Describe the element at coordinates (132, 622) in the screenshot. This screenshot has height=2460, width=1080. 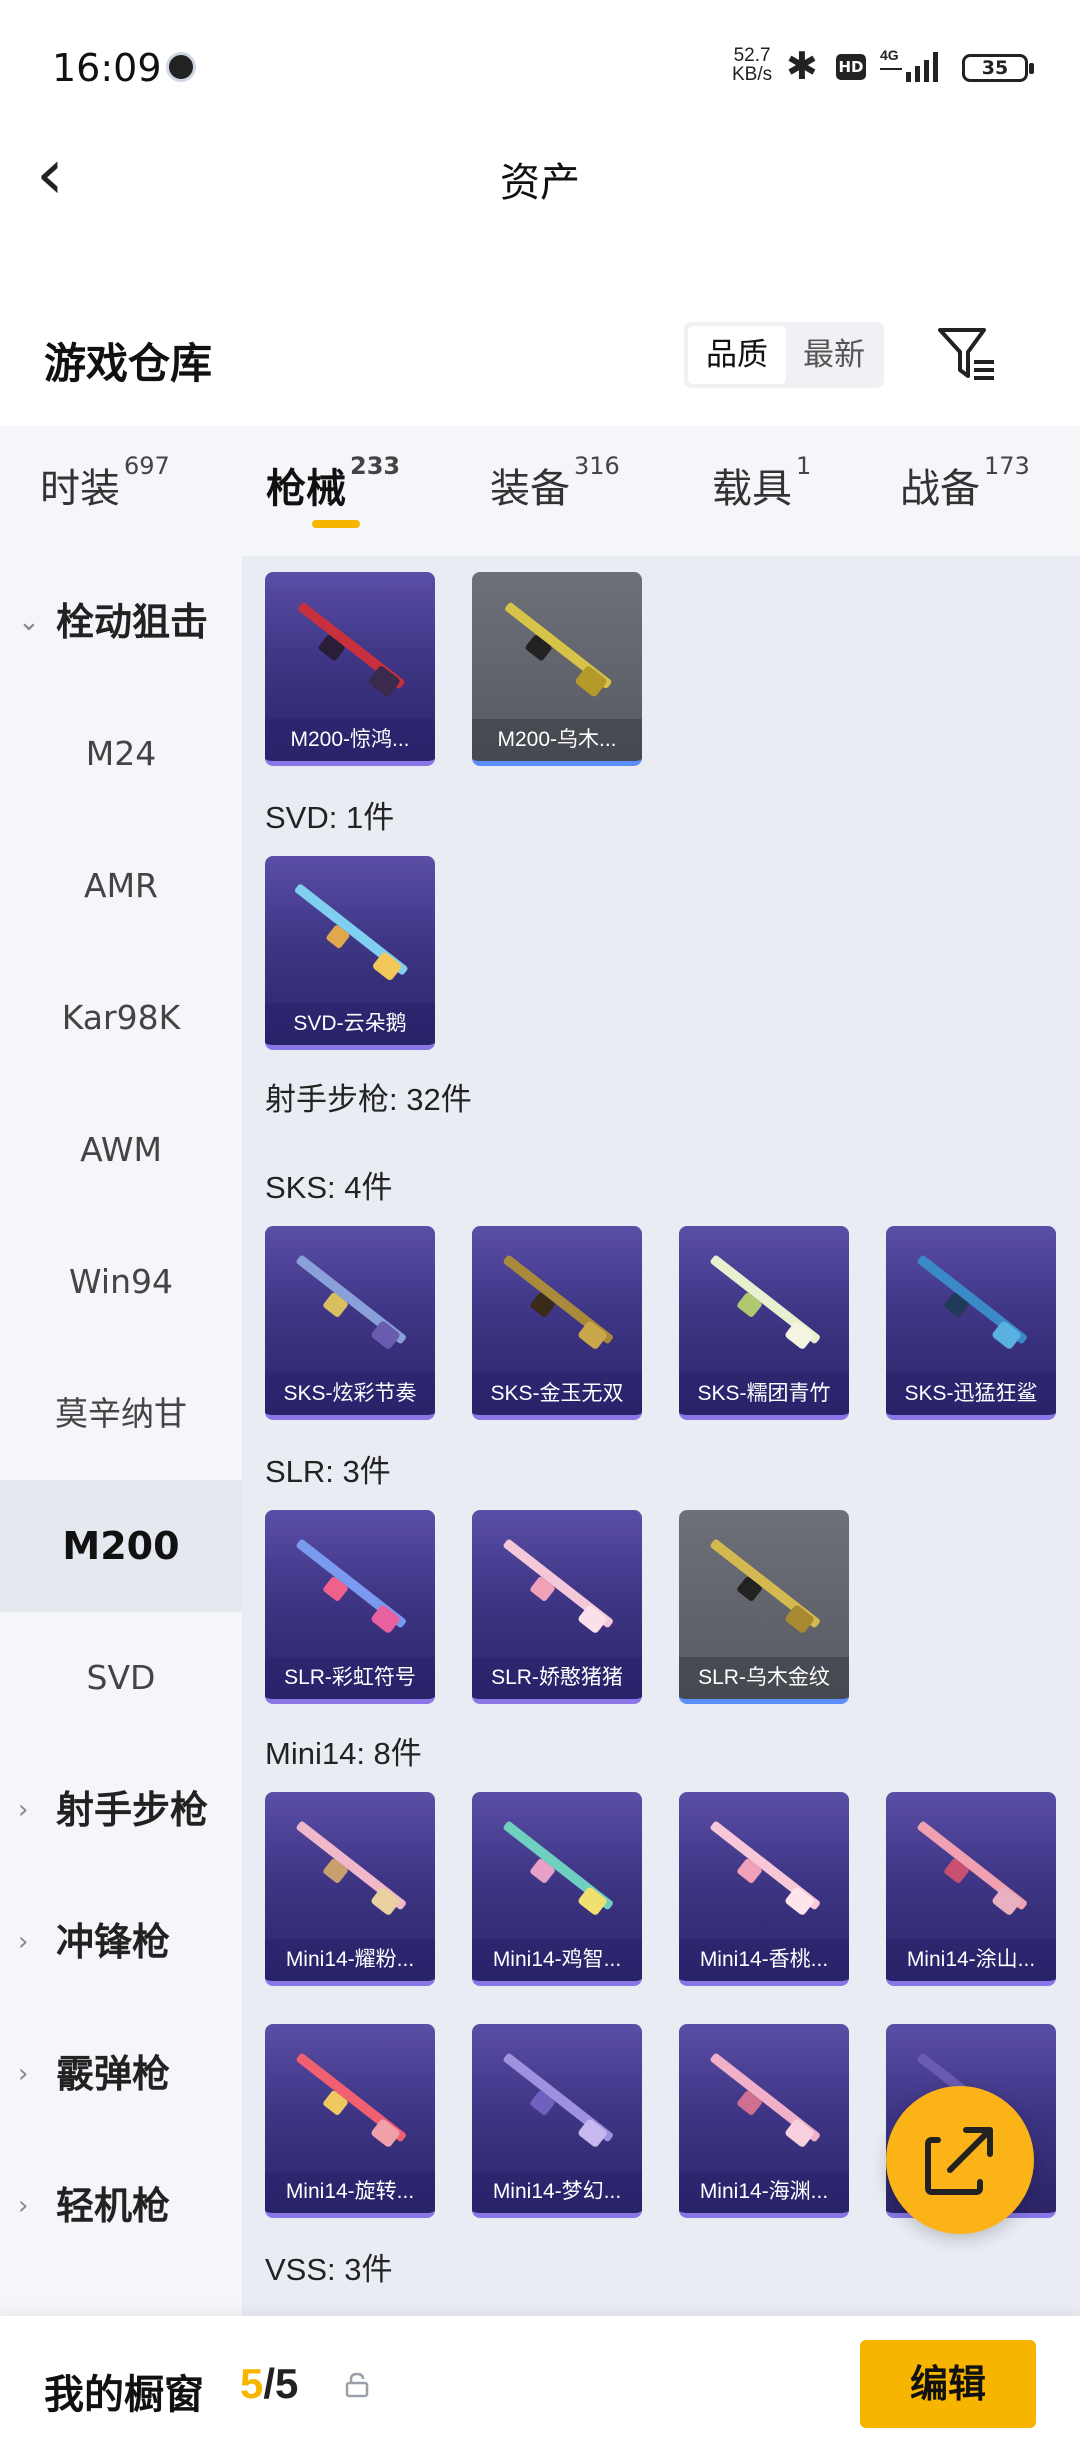
I see `sidebar-group-label: 栓动狙击` at that location.